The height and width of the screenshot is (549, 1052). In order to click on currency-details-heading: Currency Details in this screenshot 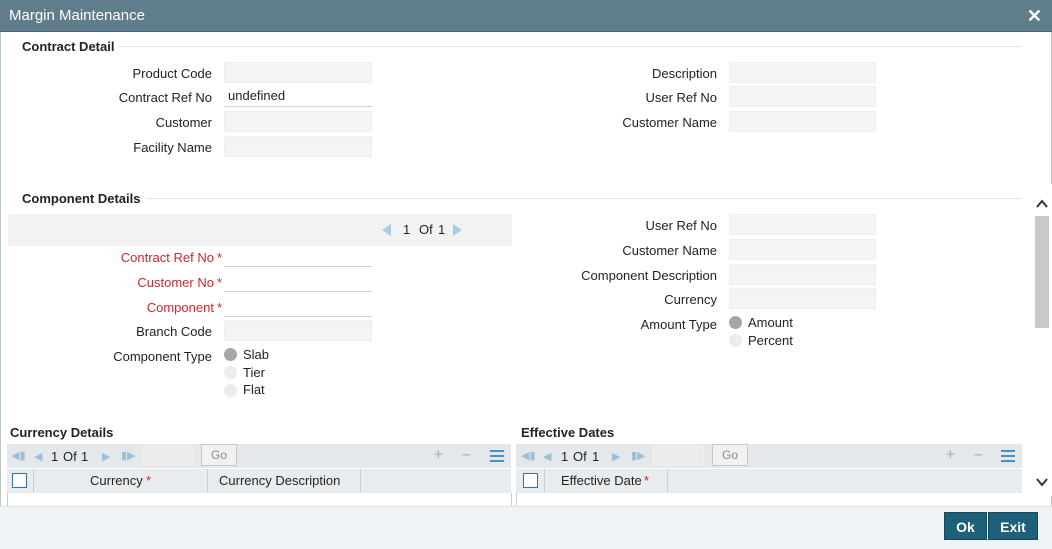, I will do `click(62, 432)`.